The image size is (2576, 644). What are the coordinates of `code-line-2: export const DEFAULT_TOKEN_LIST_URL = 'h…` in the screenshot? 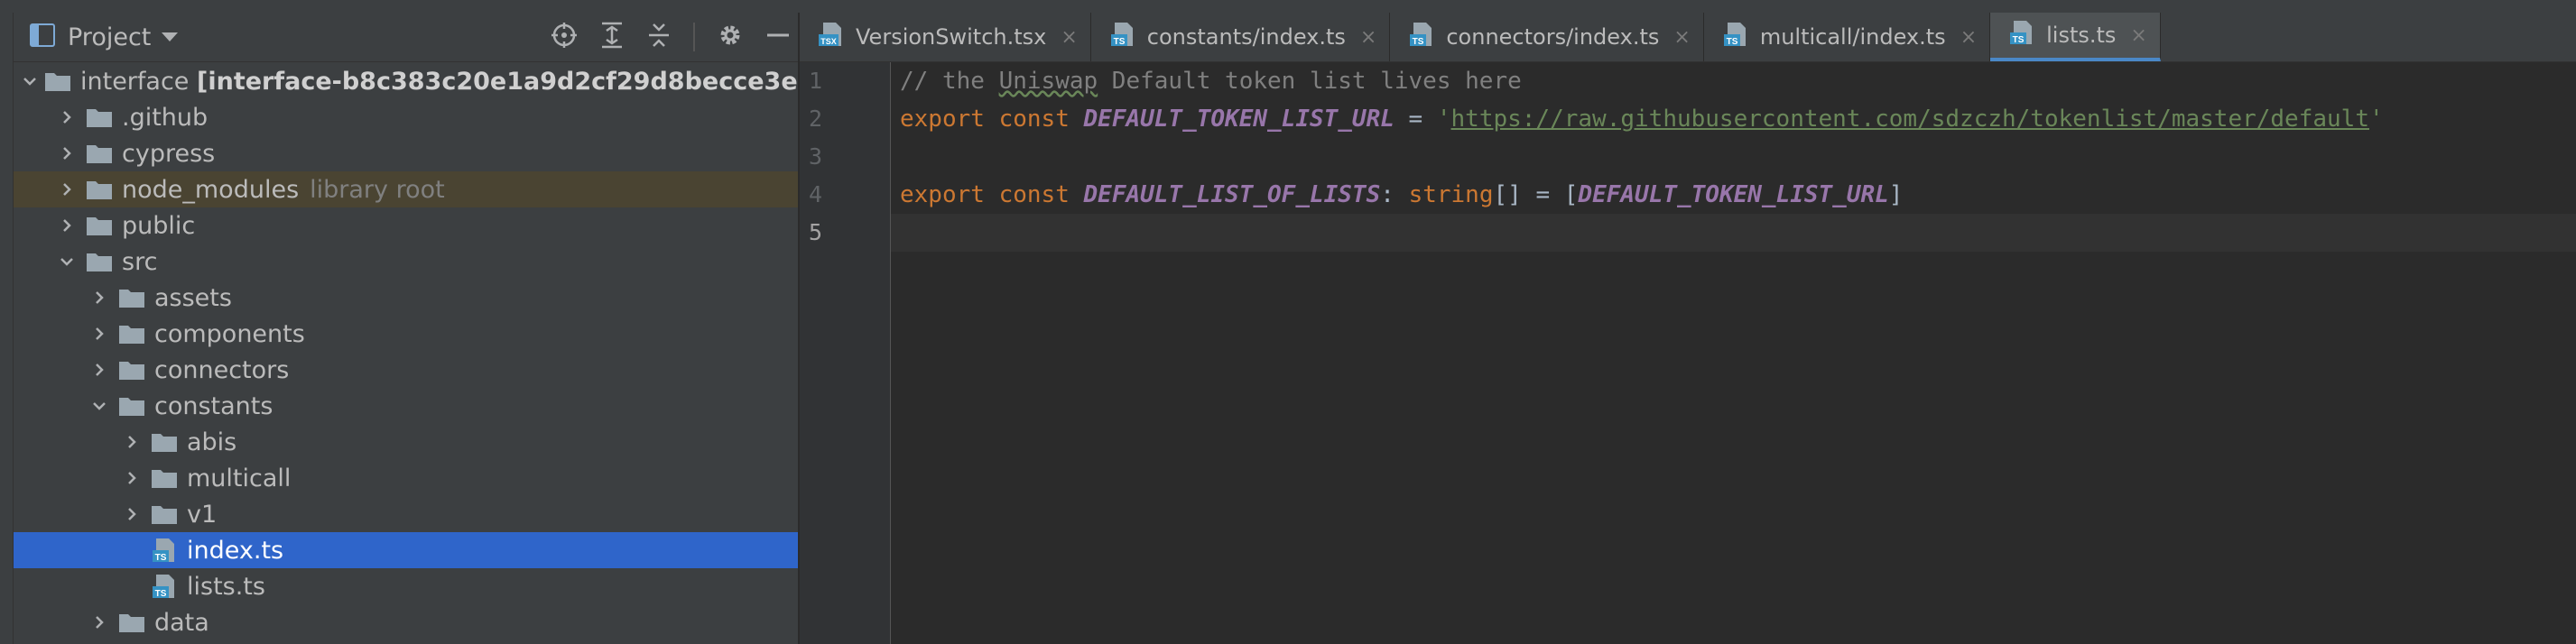 It's located at (1733, 119).